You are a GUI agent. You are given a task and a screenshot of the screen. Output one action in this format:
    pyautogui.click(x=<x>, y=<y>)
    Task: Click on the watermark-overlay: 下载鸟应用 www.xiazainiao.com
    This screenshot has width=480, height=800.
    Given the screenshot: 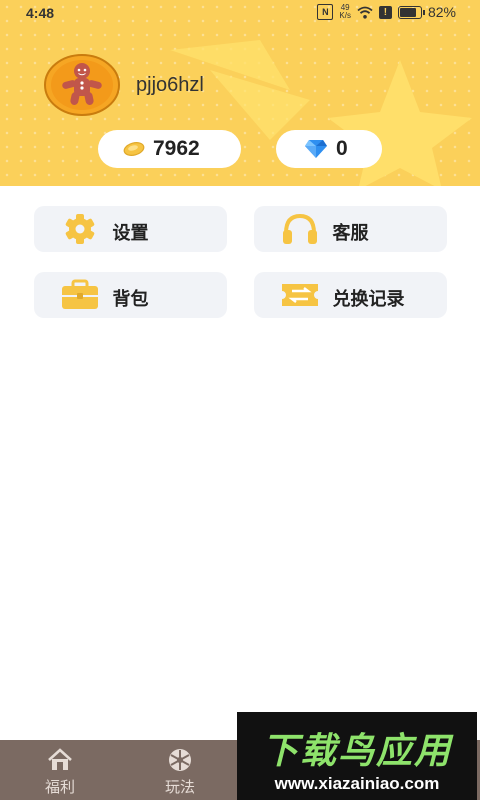 What is the action you would take?
    pyautogui.click(x=357, y=756)
    